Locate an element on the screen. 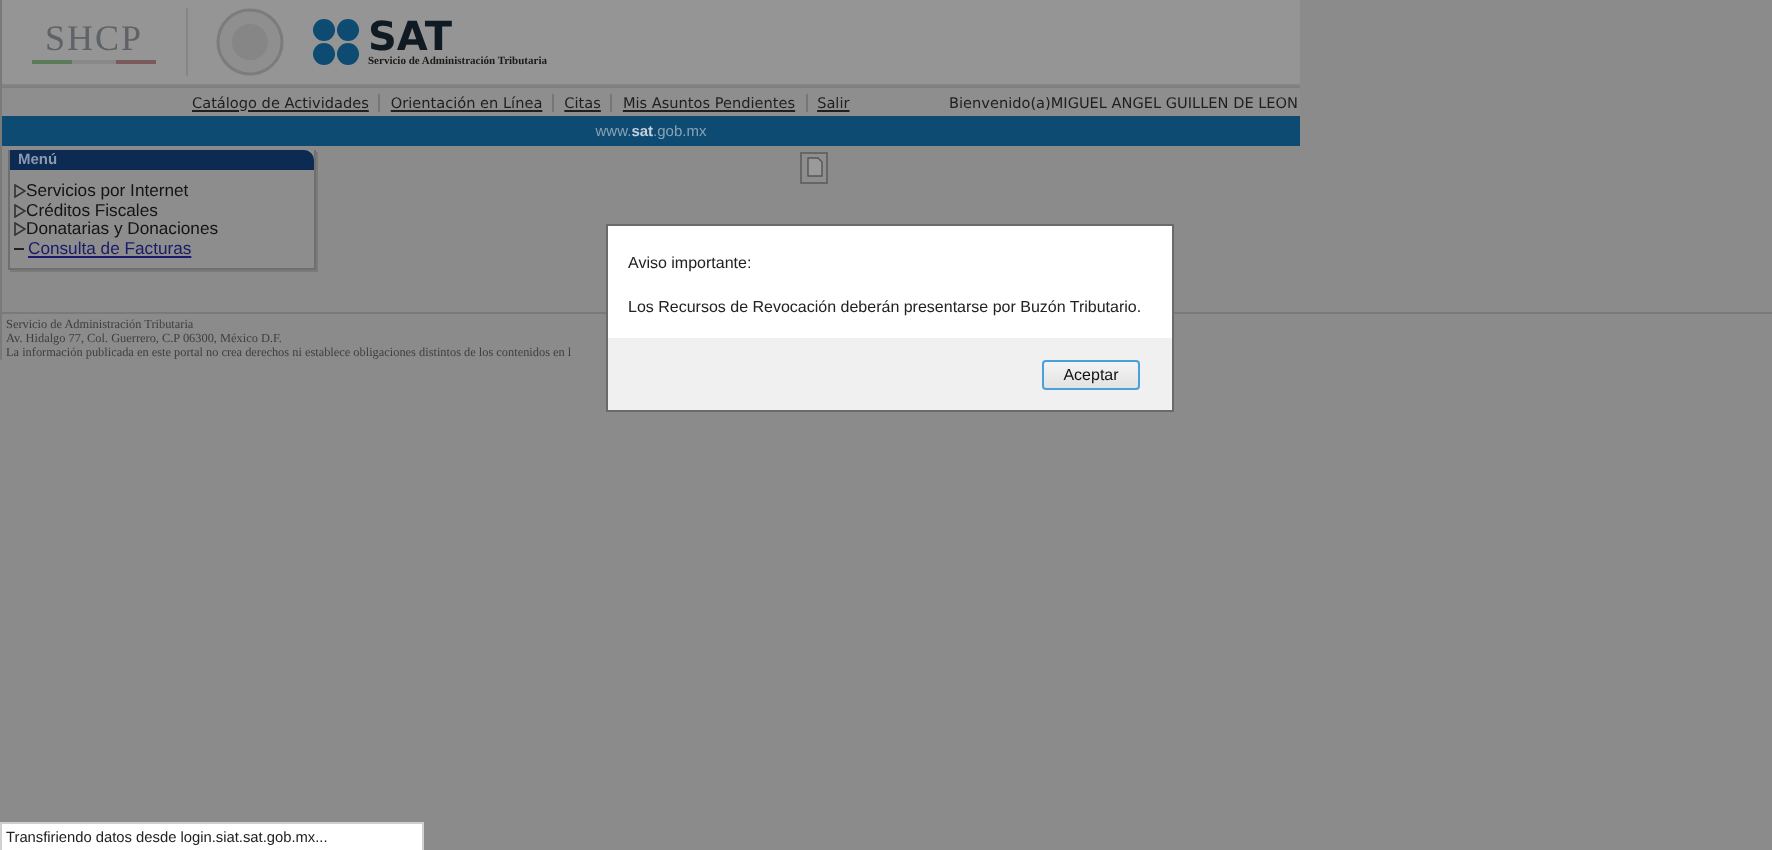 This screenshot has height=850, width=1772. dash-icon is located at coordinates (19, 248).